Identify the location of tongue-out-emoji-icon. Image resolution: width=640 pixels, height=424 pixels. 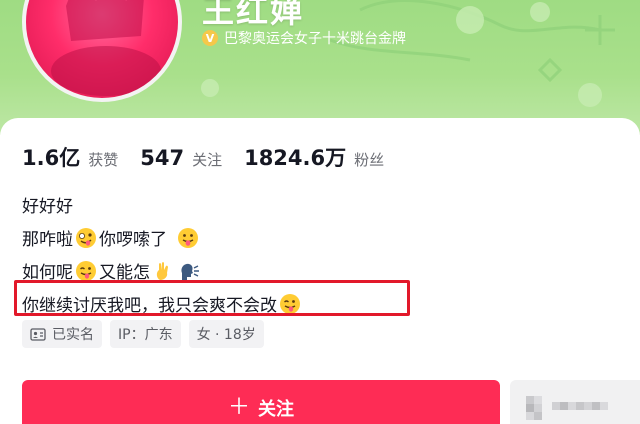
(188, 237).